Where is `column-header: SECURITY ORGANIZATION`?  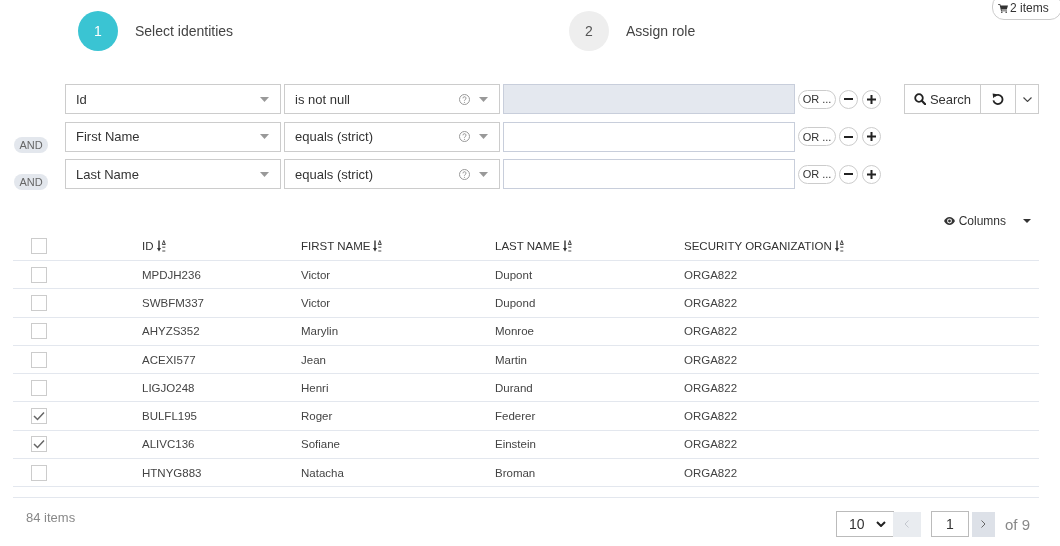
column-header: SECURITY ORGANIZATION is located at coordinates (758, 245).